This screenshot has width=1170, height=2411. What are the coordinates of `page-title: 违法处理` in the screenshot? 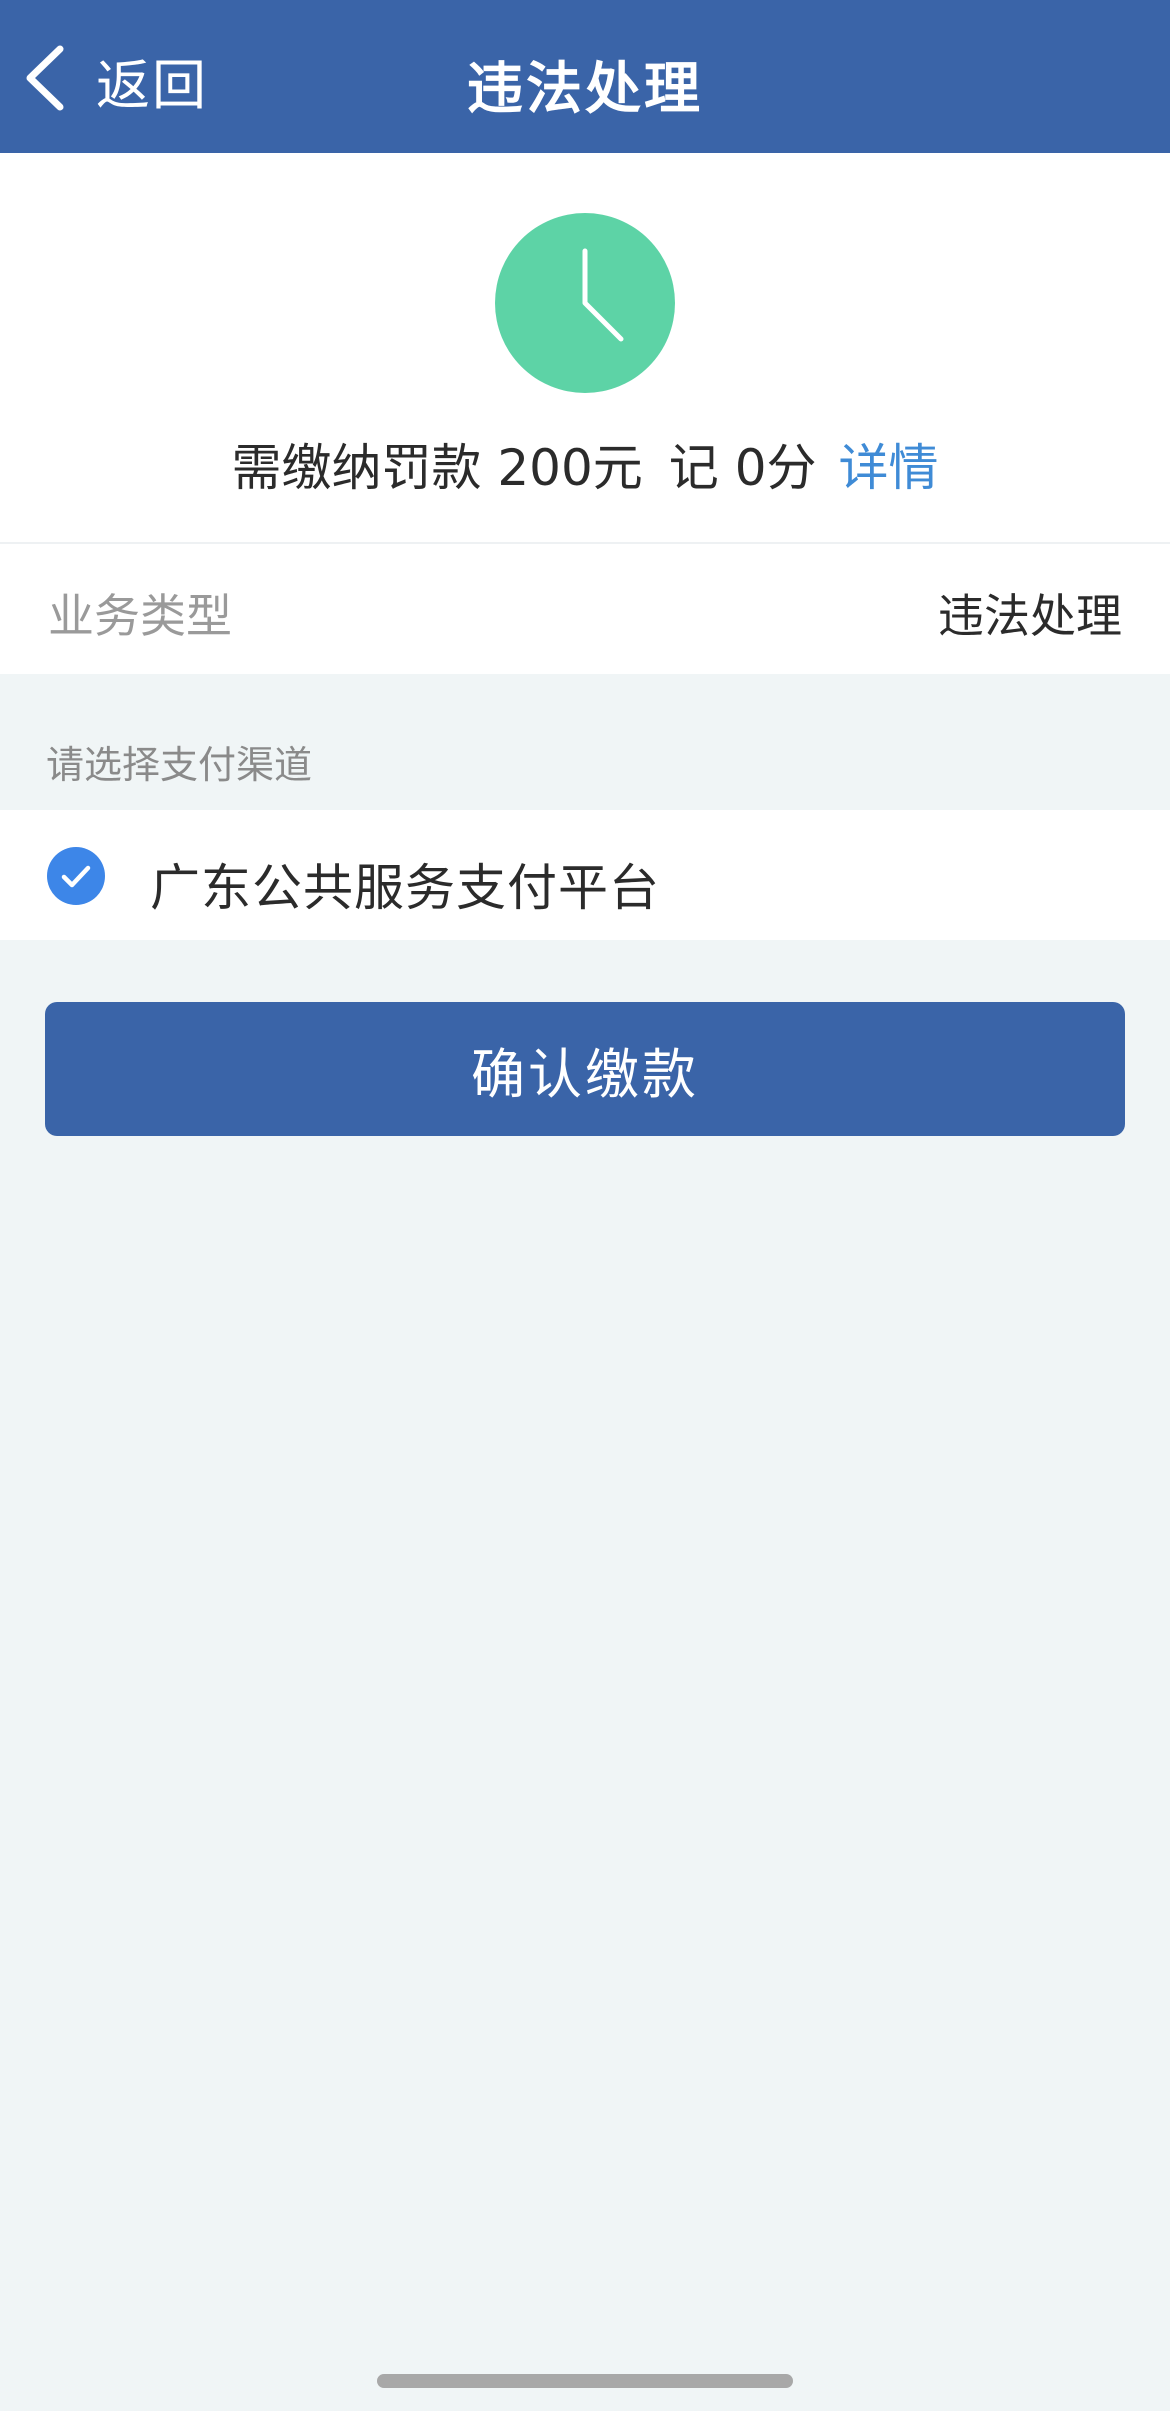 It's located at (585, 89).